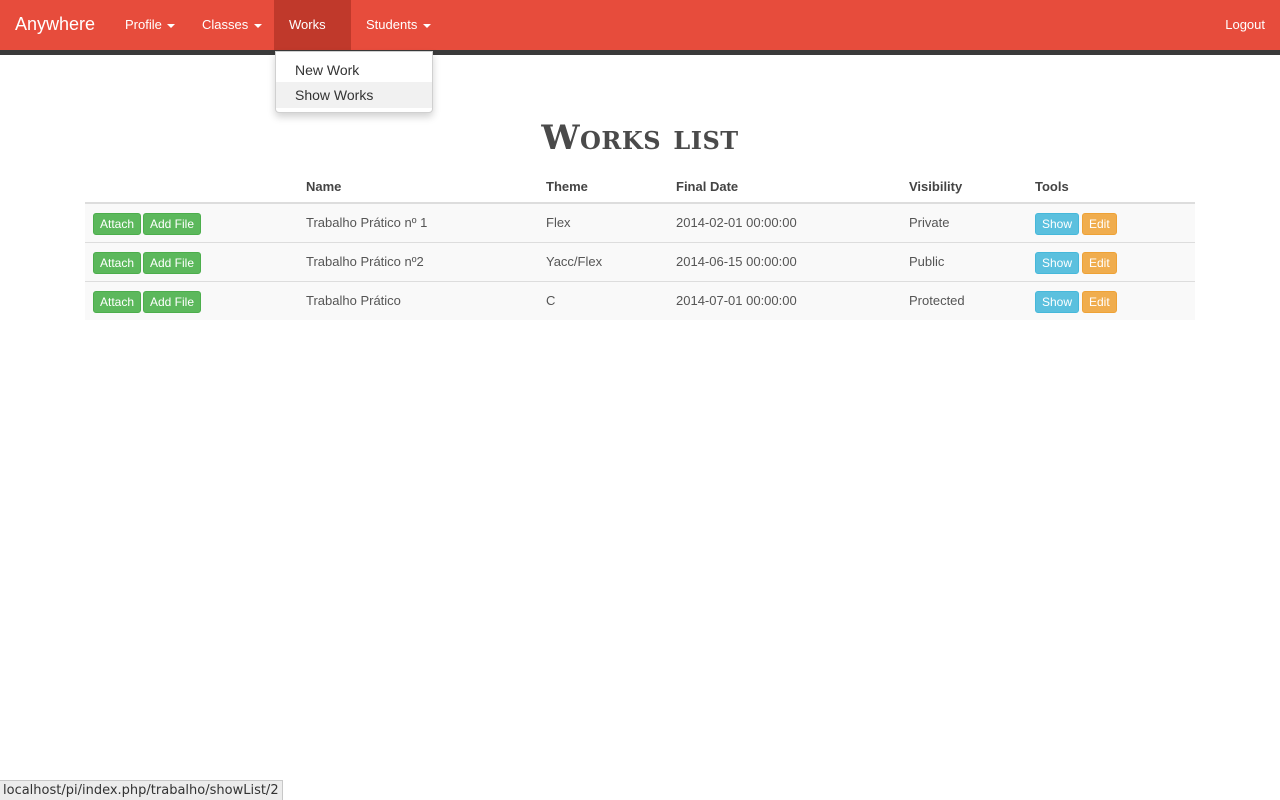  I want to click on cell-theme: C, so click(551, 300).